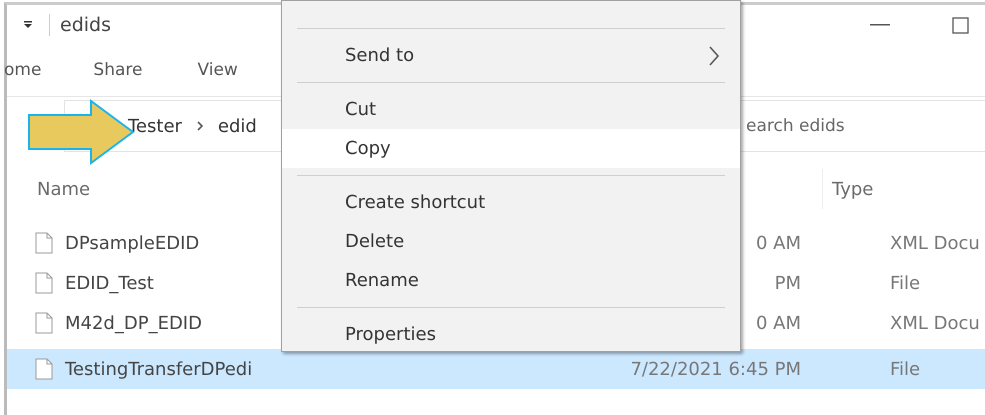 This screenshot has width=985, height=415. What do you see at coordinates (117, 71) in the screenshot?
I see `ribbon-tab: Share` at bounding box center [117, 71].